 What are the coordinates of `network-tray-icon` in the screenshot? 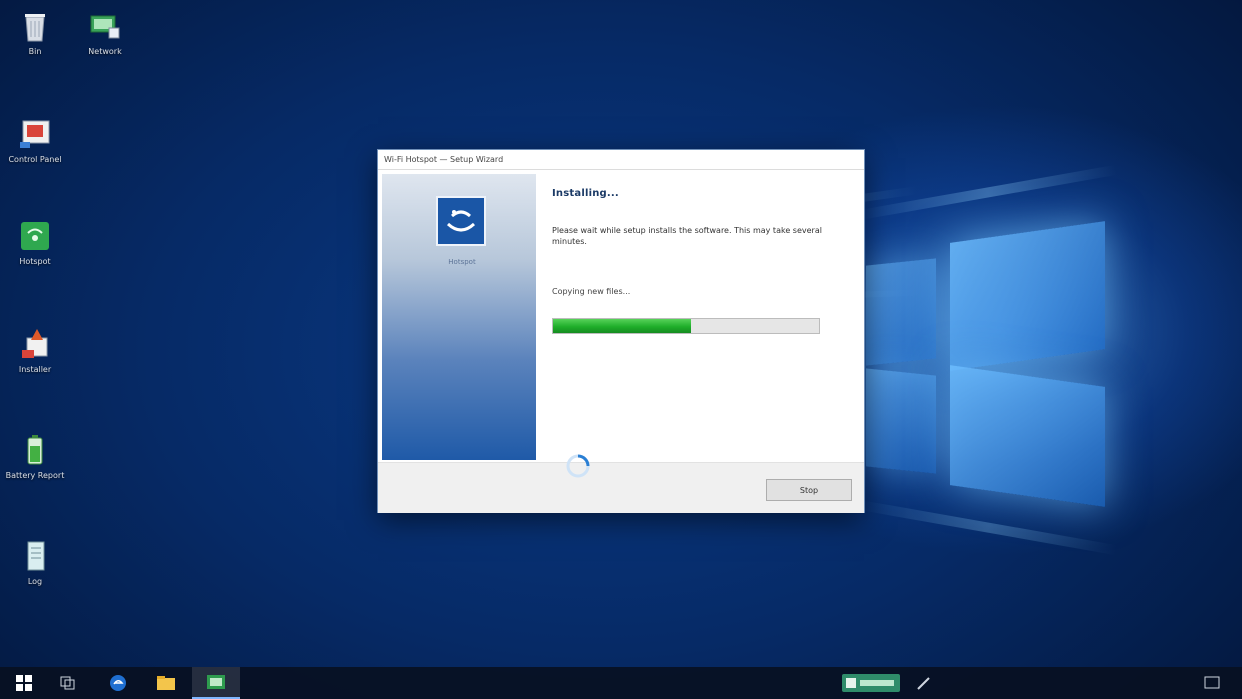 It's located at (870, 683).